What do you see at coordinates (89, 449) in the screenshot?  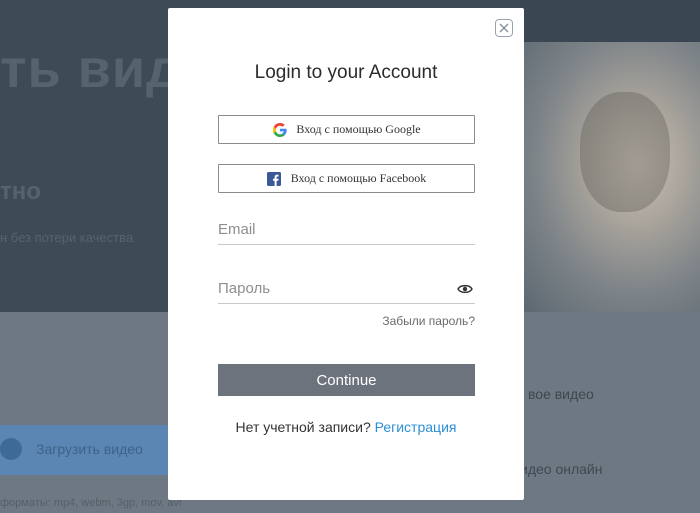 I see `background-upload-label: Загрузить видео` at bounding box center [89, 449].